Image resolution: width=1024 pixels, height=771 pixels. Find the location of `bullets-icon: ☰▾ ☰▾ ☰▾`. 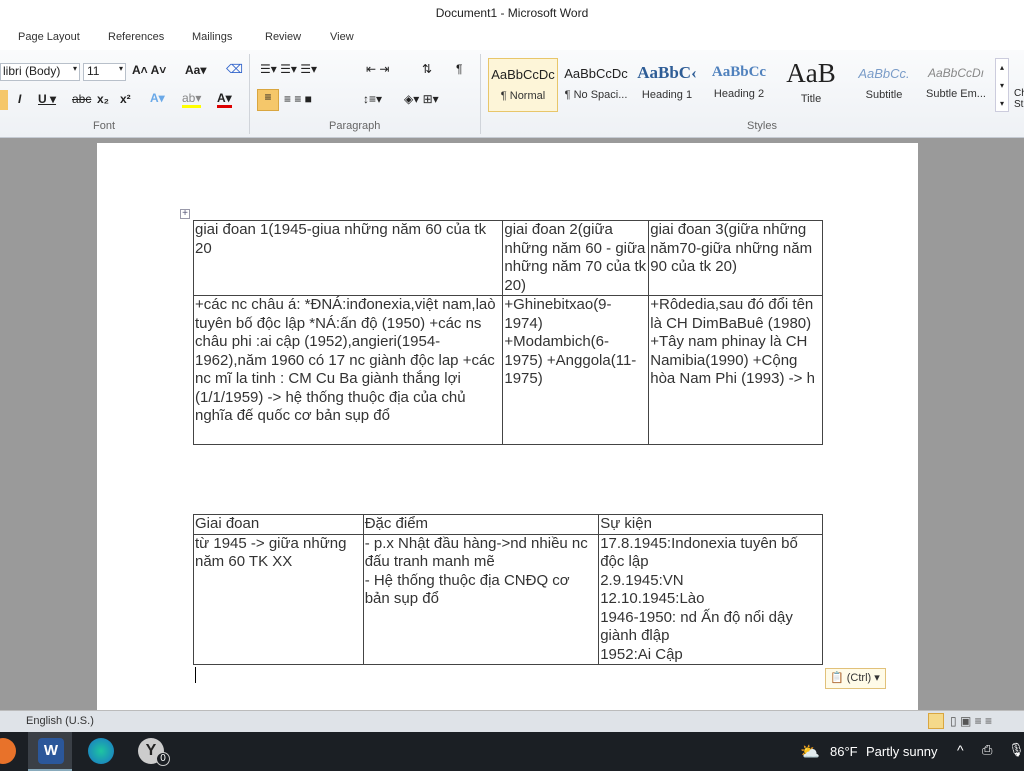

bullets-icon: ☰▾ ☰▾ ☰▾ is located at coordinates (288, 69).